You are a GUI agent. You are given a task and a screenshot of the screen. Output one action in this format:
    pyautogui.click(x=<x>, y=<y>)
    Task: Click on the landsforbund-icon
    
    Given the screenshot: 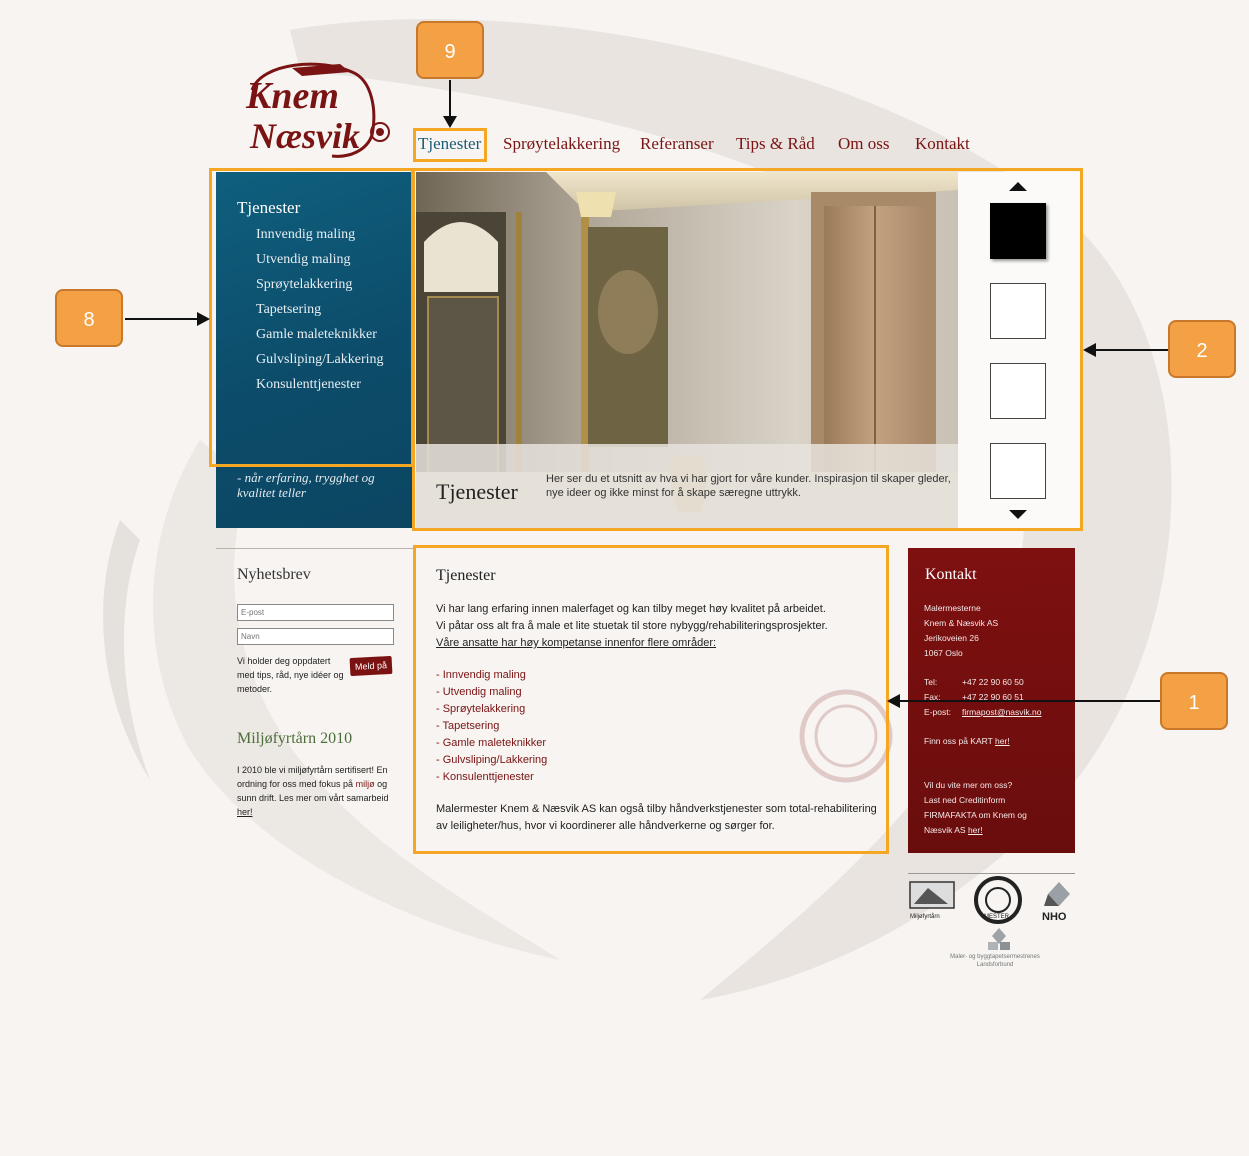 What is the action you would take?
    pyautogui.click(x=999, y=939)
    